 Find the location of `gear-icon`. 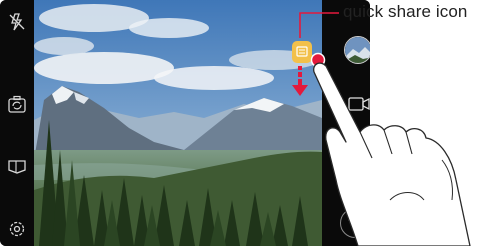

gear-icon is located at coordinates (17, 229).